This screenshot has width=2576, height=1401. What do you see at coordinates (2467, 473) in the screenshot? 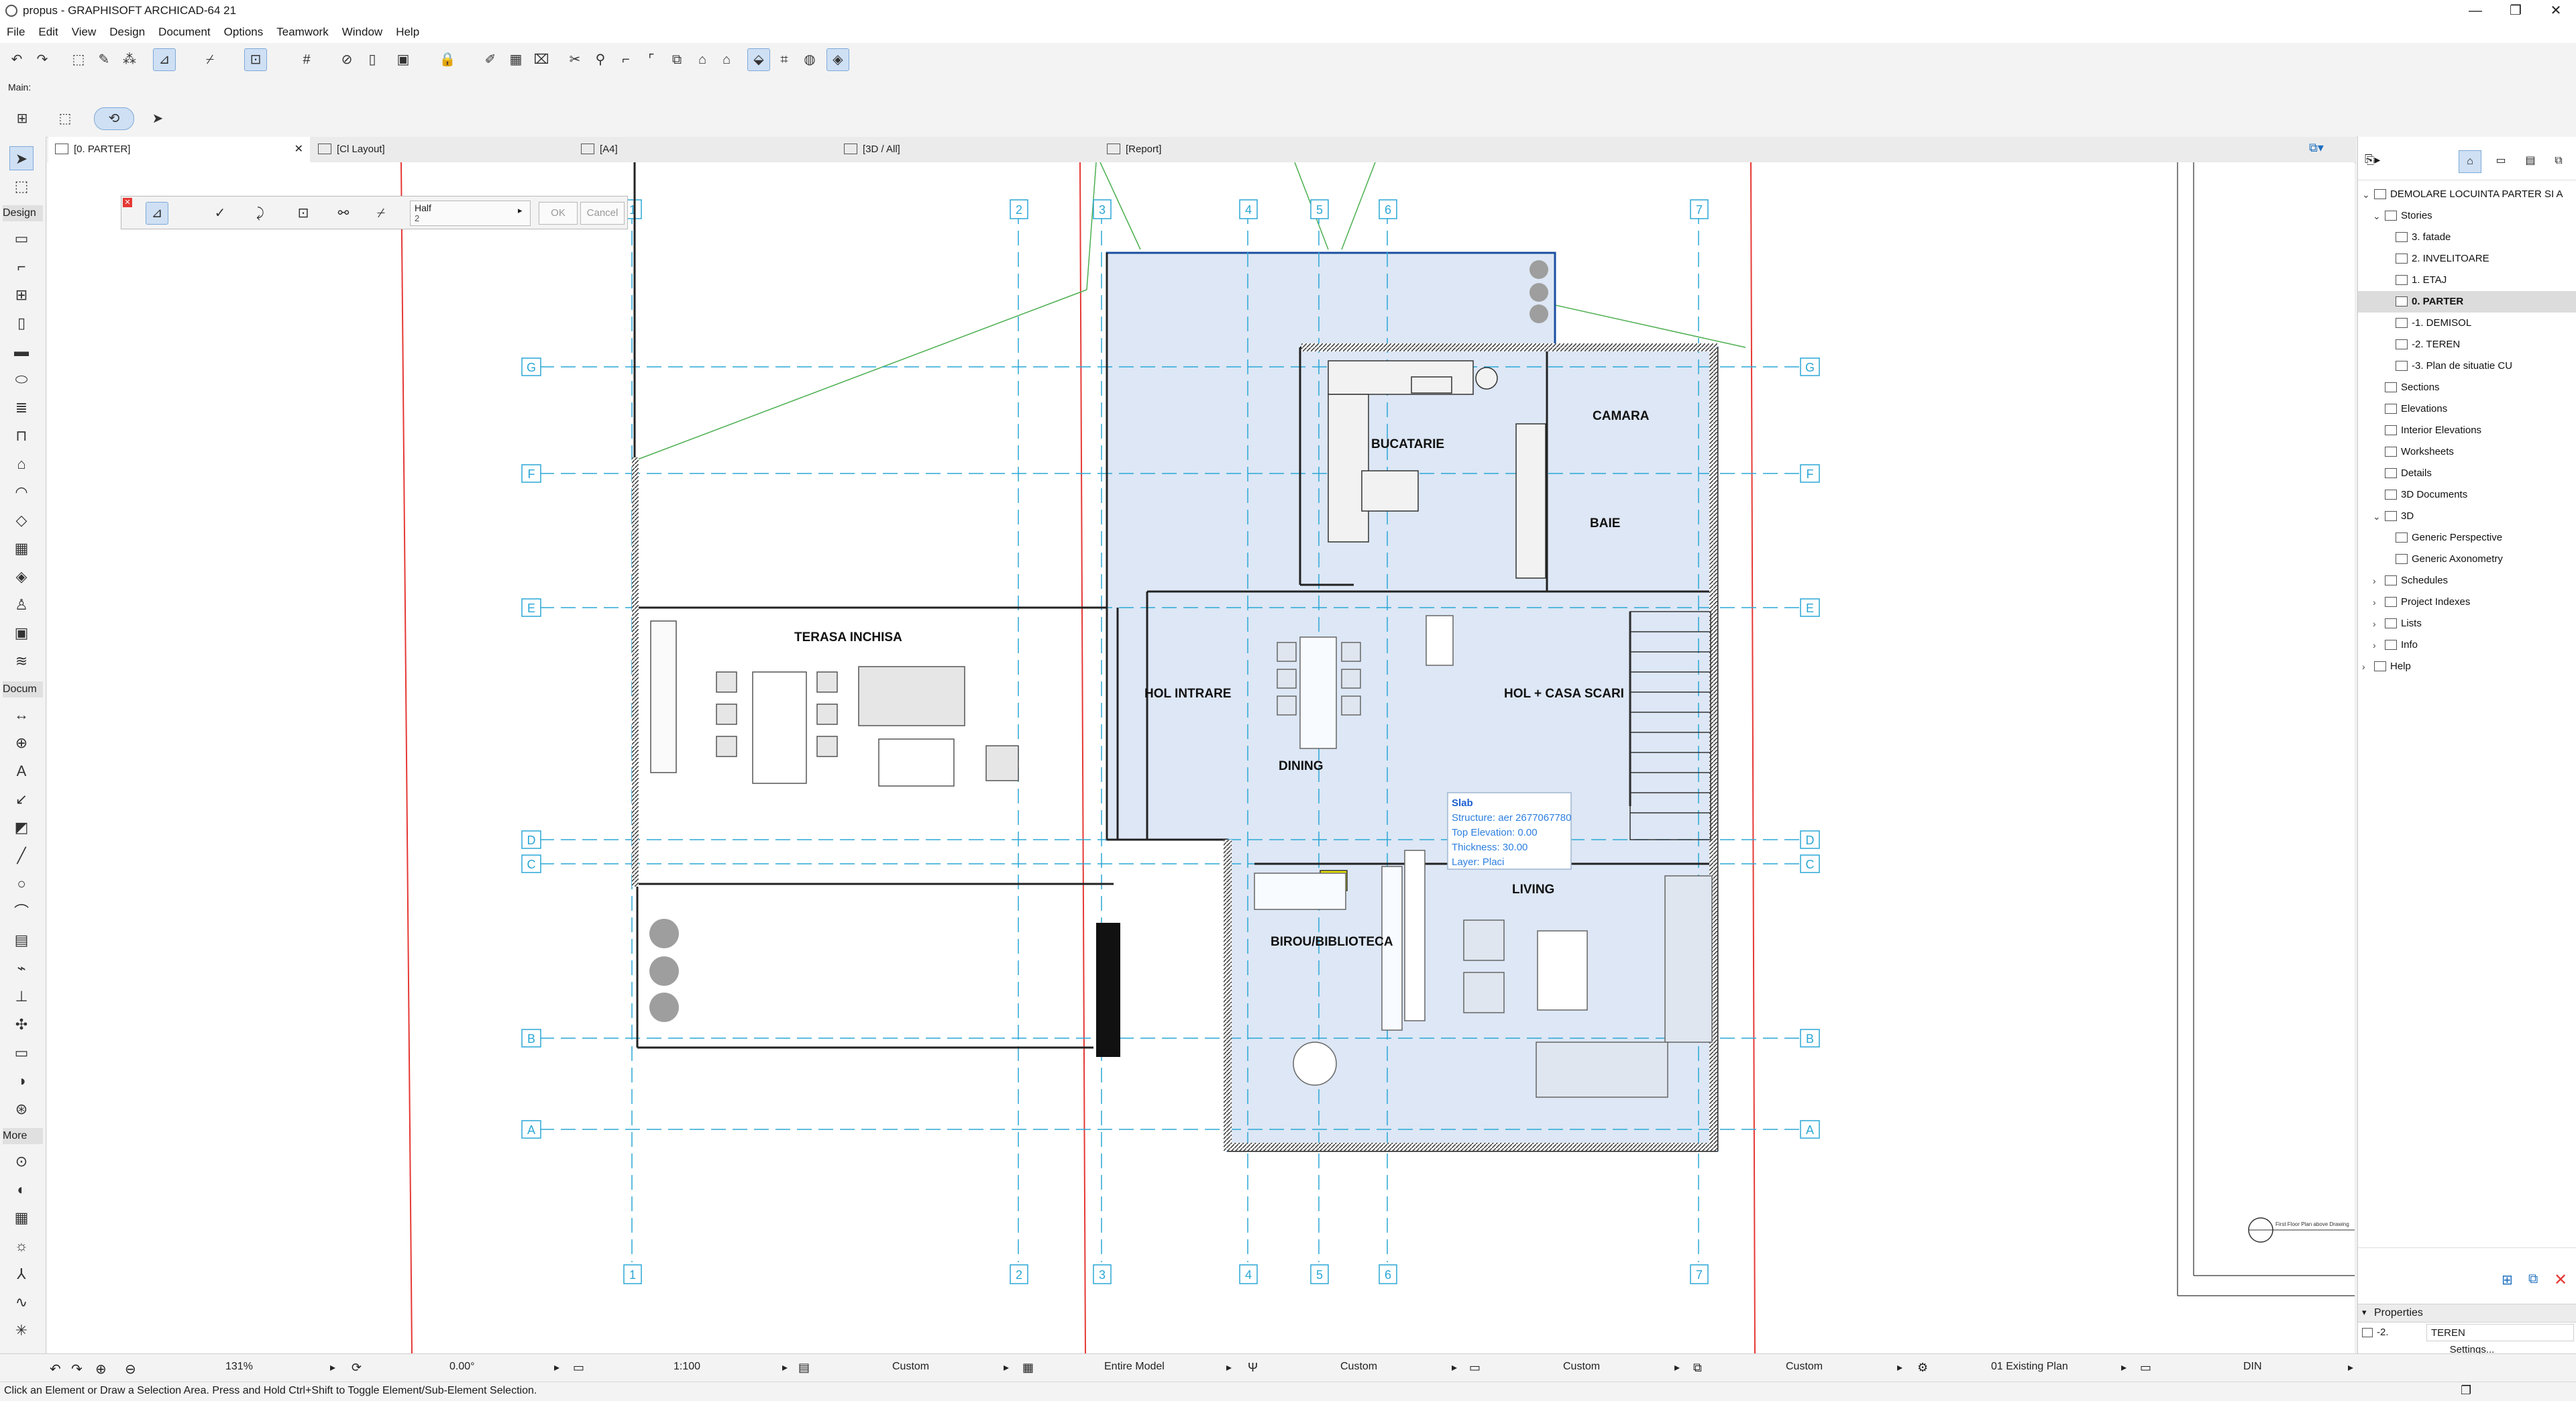
I see `tree-item-details: Details` at bounding box center [2467, 473].